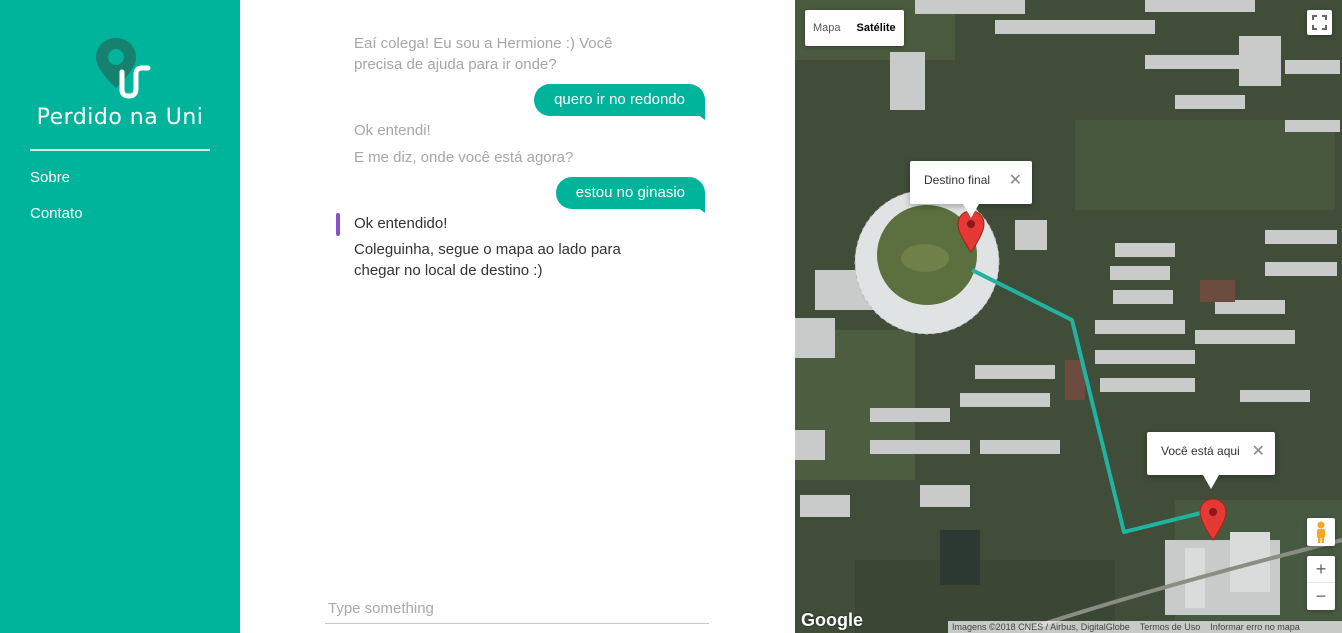 This screenshot has height=633, width=1342. What do you see at coordinates (401, 223) in the screenshot?
I see `bot-message: Ok entendido!` at bounding box center [401, 223].